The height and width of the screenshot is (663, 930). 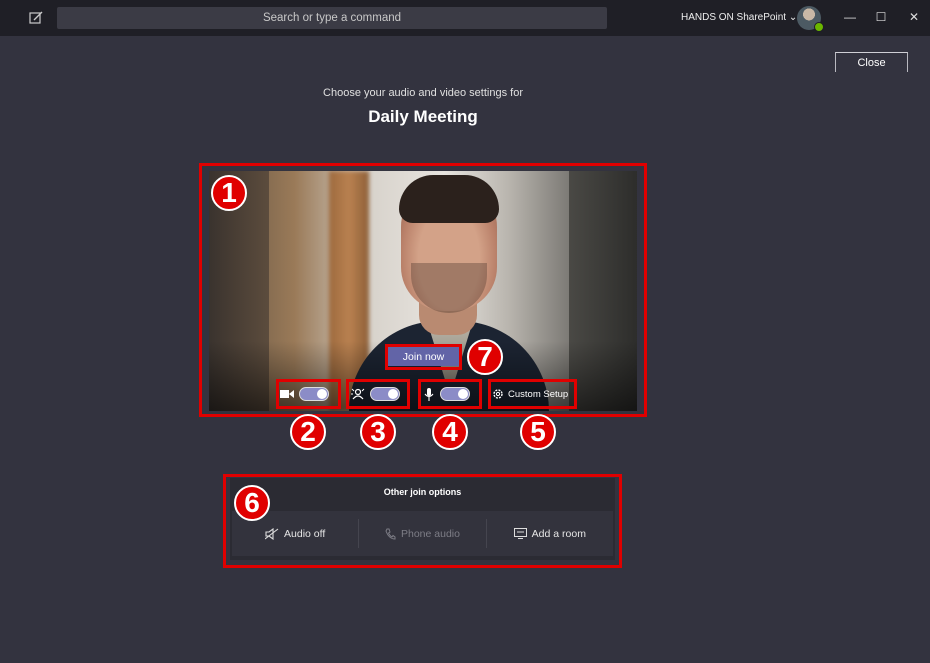 I want to click on close-window-button: ✕, so click(x=914, y=17).